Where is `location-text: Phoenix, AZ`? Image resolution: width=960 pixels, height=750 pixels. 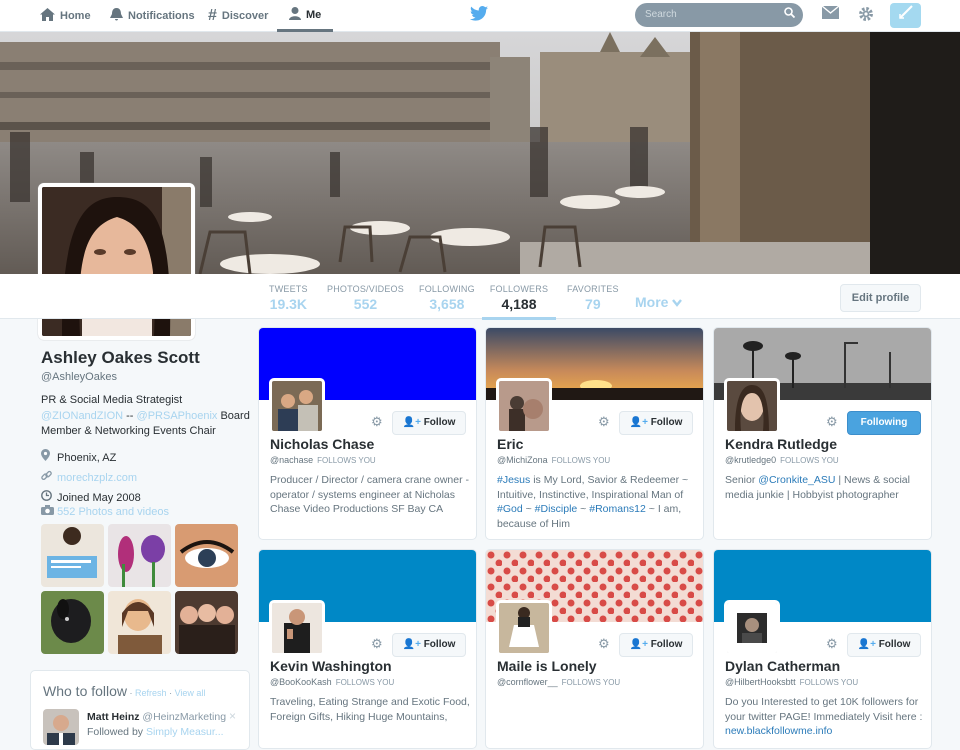 location-text: Phoenix, AZ is located at coordinates (87, 457).